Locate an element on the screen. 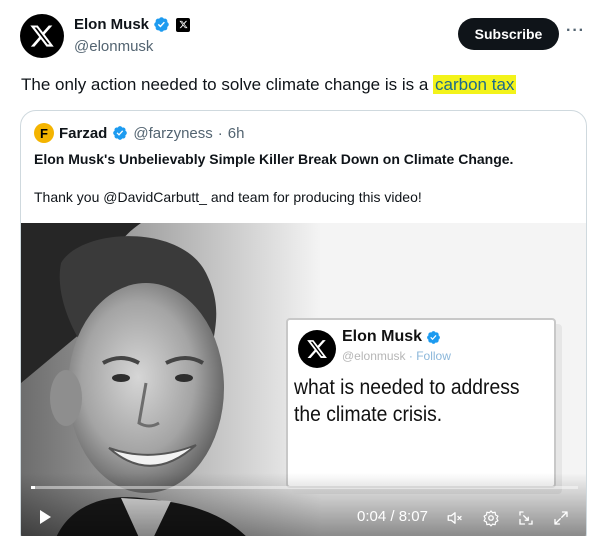 The height and width of the screenshot is (536, 591). more-options-icon: ··· is located at coordinates (575, 31).